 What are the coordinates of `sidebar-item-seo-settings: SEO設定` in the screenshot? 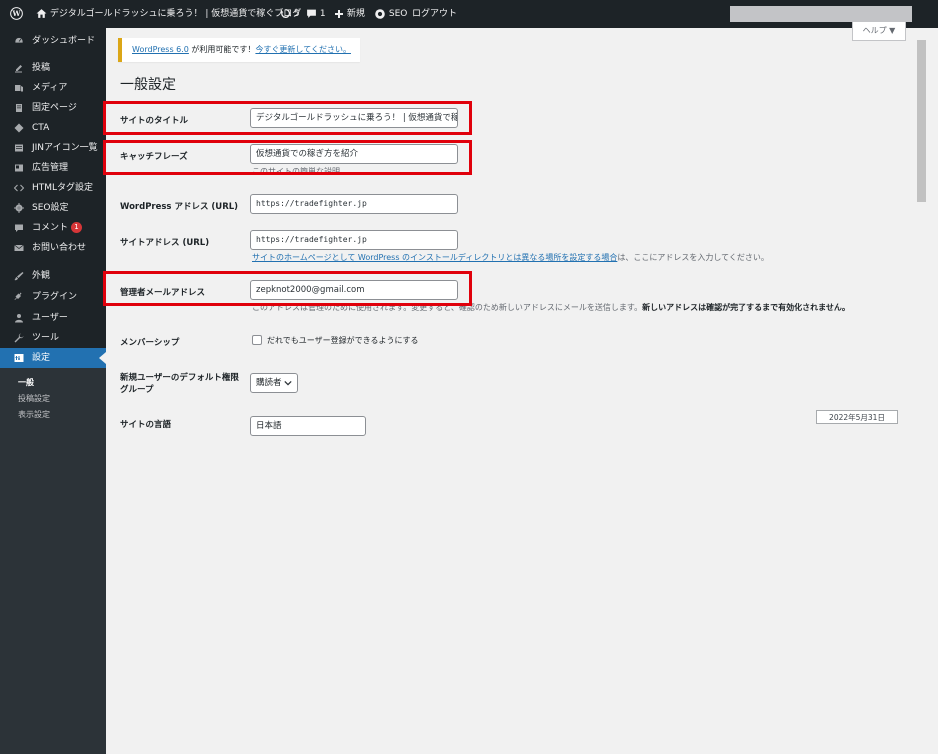 It's located at (53, 208).